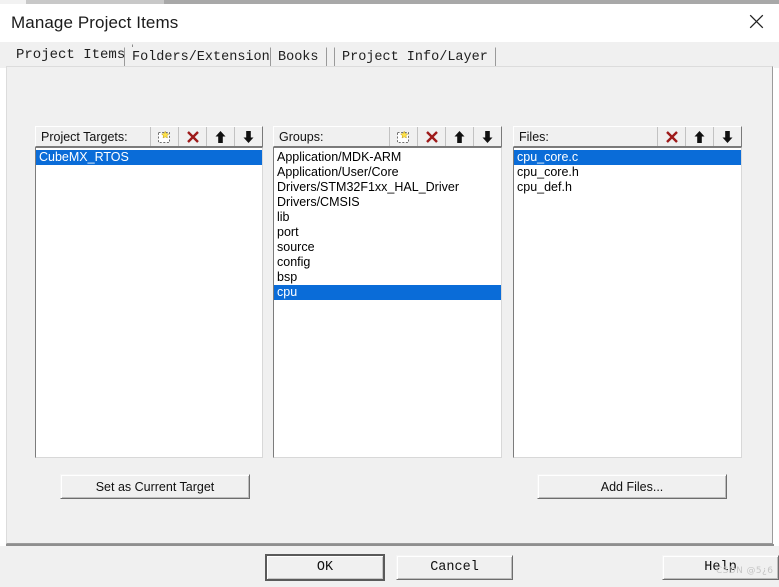  What do you see at coordinates (387, 172) in the screenshot?
I see `list-item: Application/User/Core` at bounding box center [387, 172].